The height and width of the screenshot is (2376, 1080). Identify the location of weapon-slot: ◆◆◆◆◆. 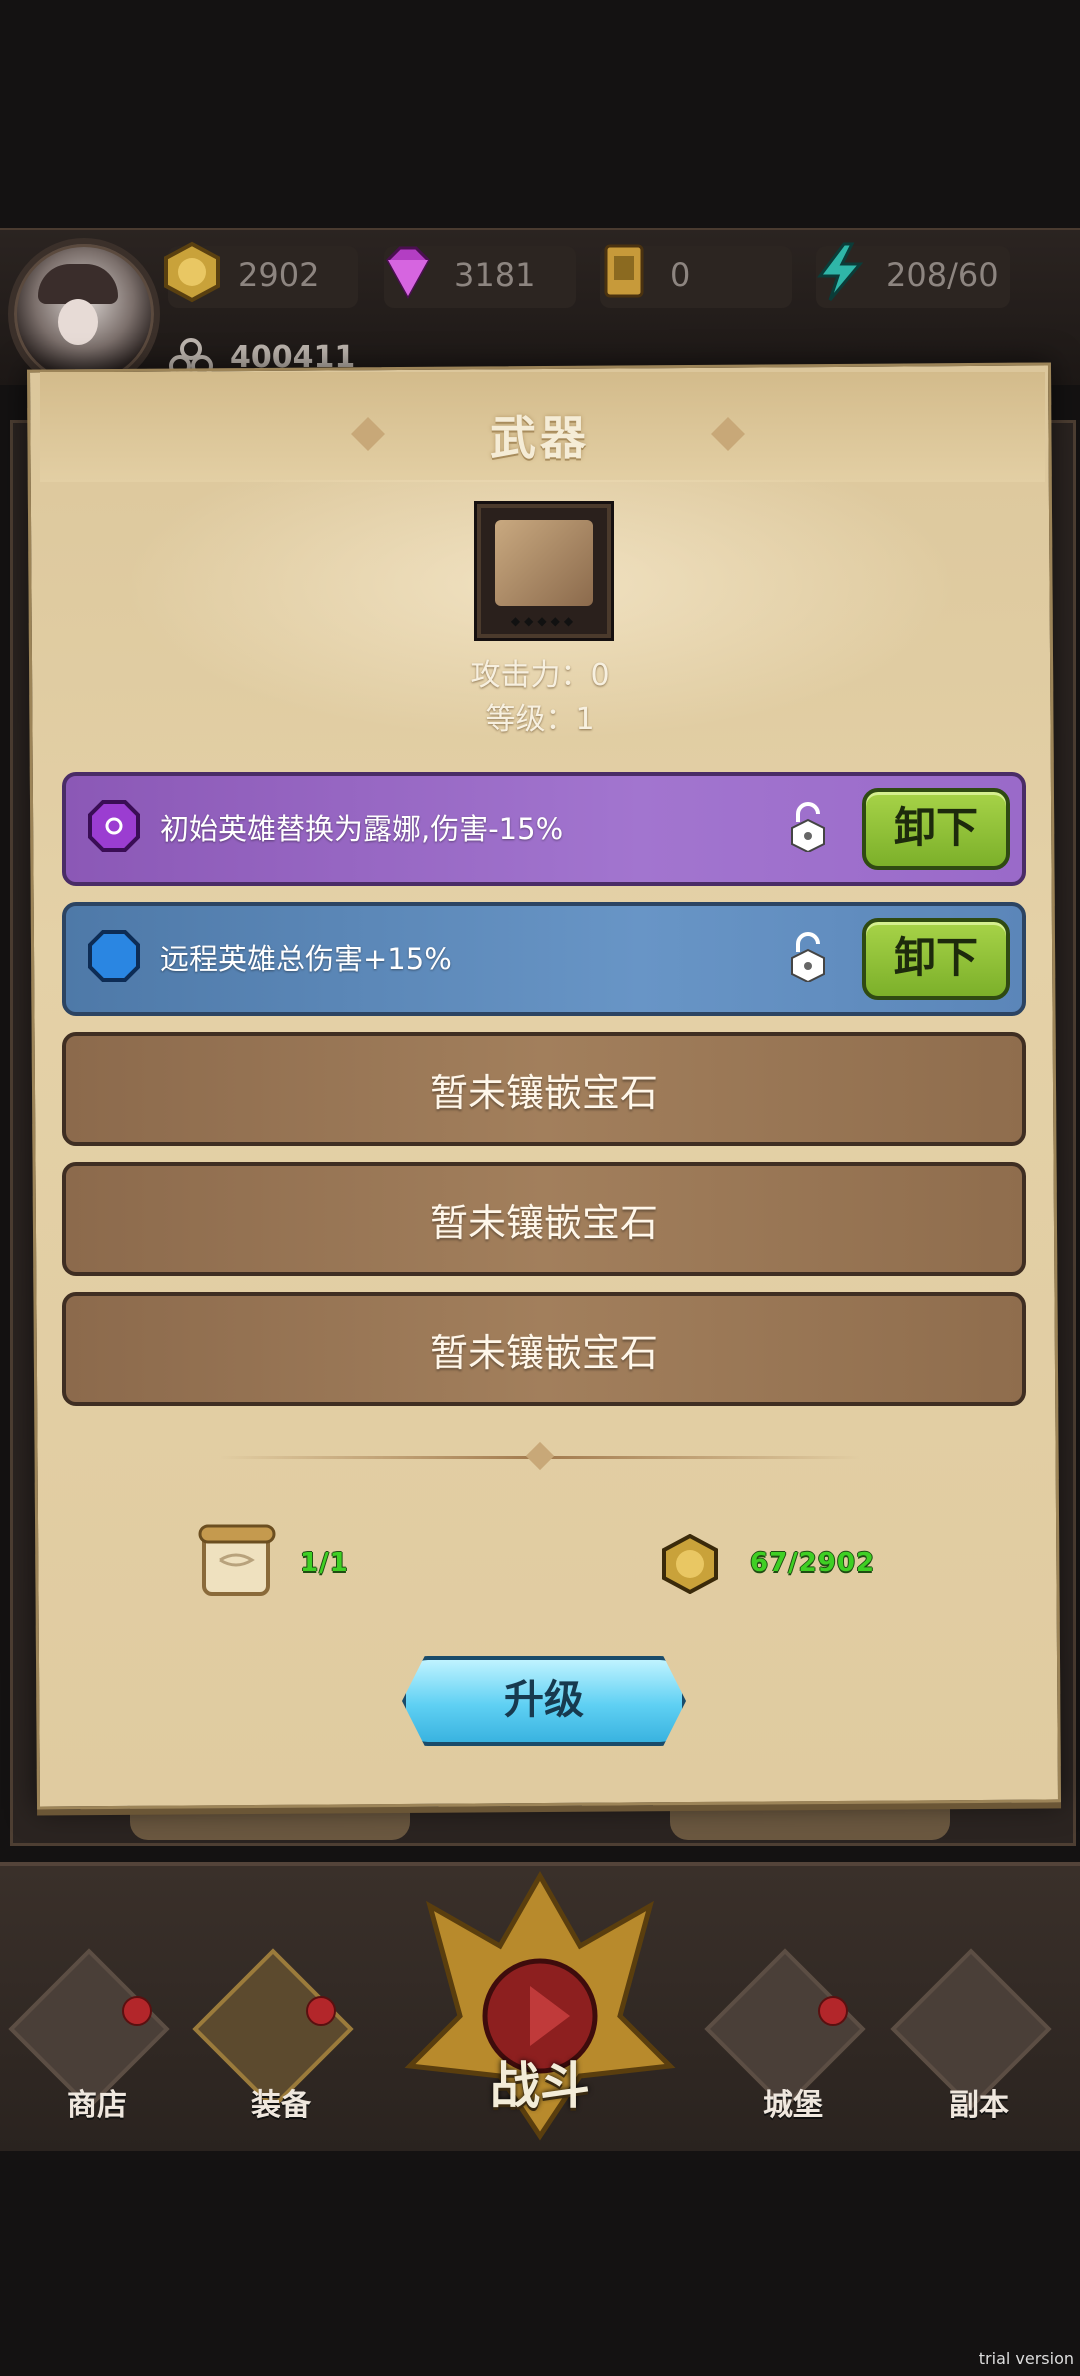
(544, 571).